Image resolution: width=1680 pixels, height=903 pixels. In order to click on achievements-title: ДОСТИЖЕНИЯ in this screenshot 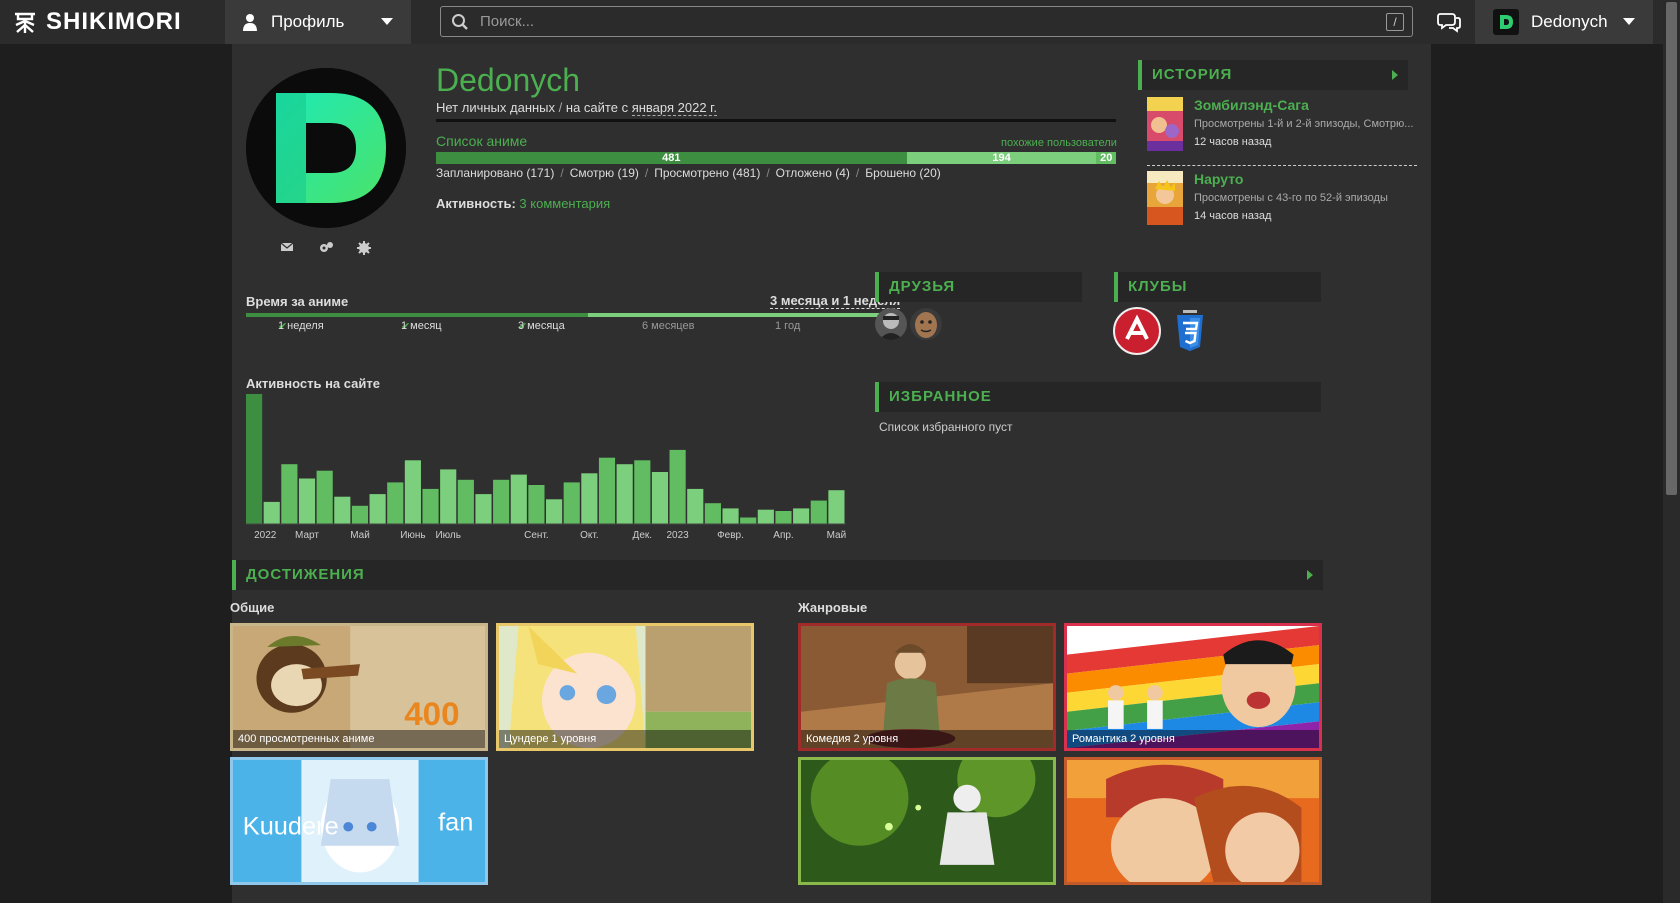, I will do `click(305, 574)`.